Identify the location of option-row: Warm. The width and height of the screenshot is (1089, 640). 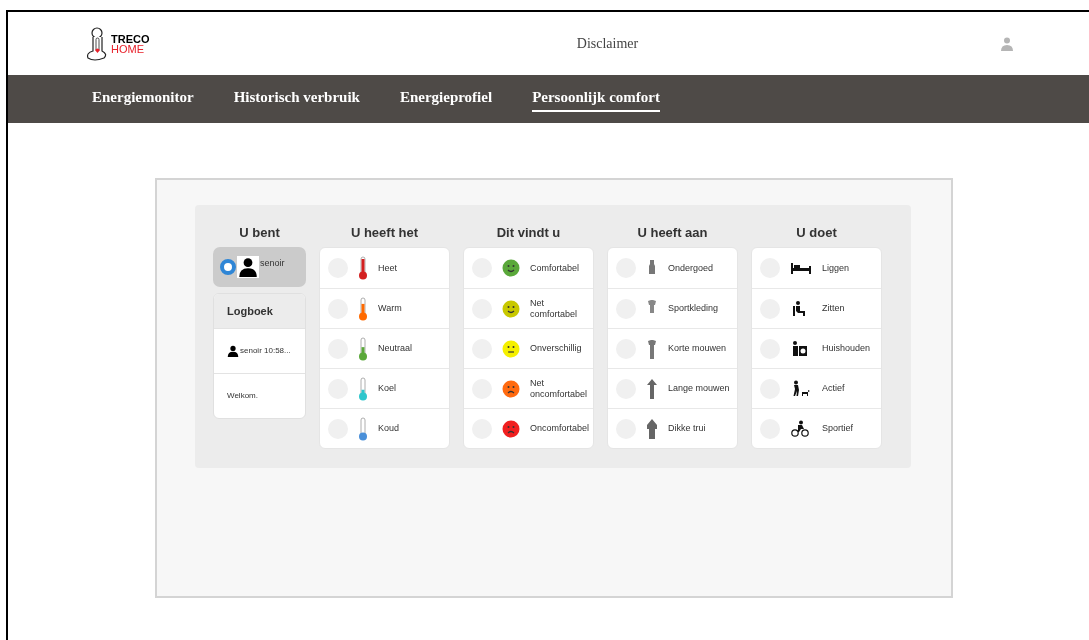
(384, 308).